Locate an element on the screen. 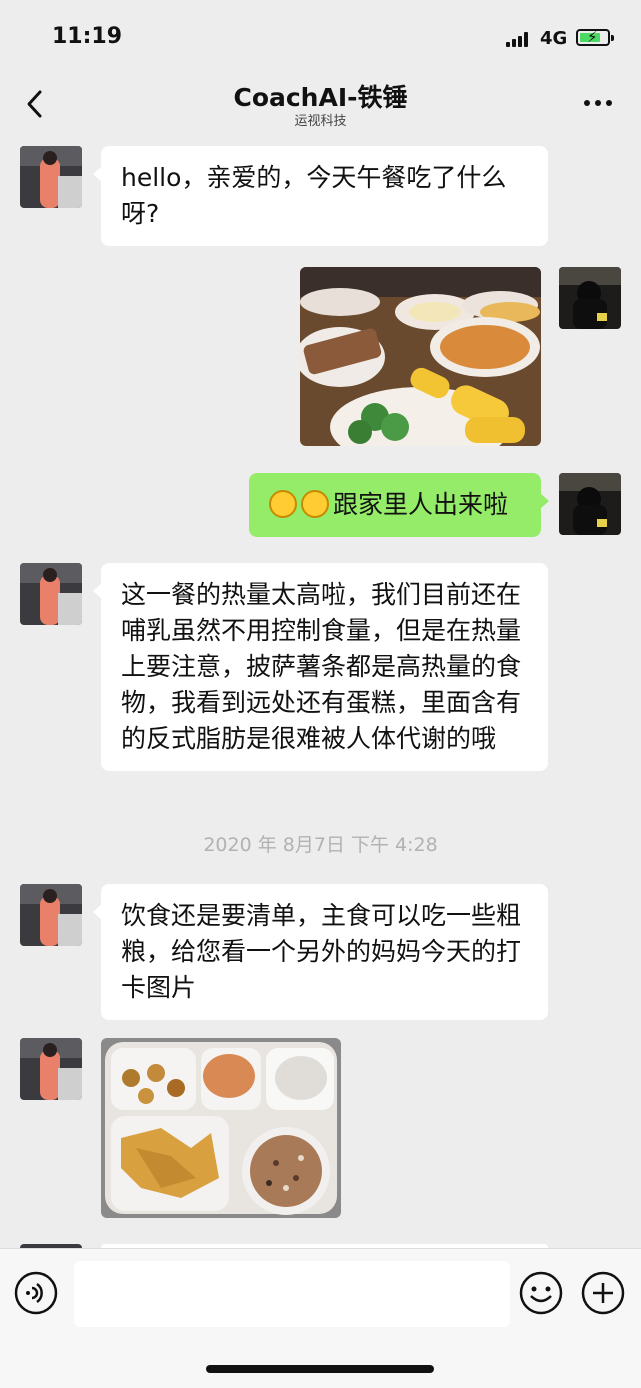 The image size is (641, 1388). status-time: 11:19 is located at coordinates (87, 36).